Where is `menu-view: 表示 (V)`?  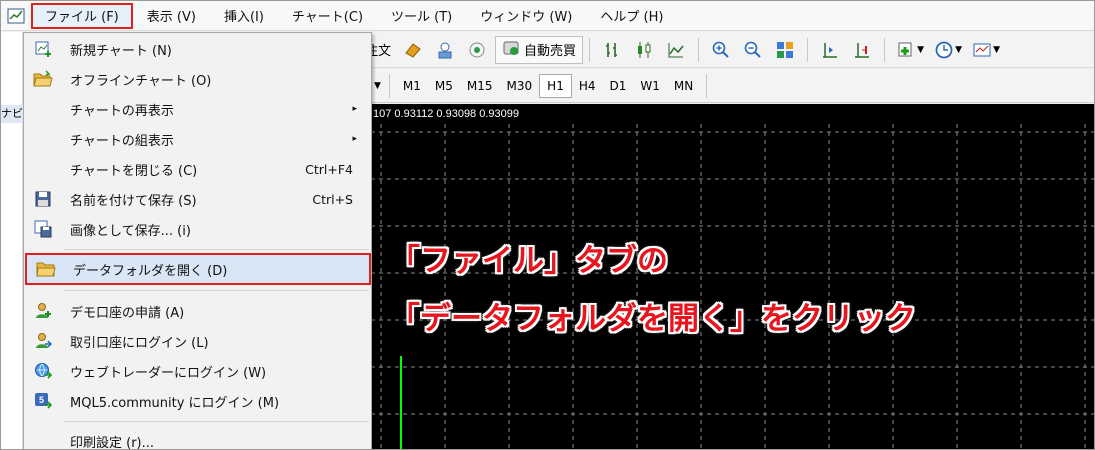 menu-view: 表示 (V) is located at coordinates (171, 16).